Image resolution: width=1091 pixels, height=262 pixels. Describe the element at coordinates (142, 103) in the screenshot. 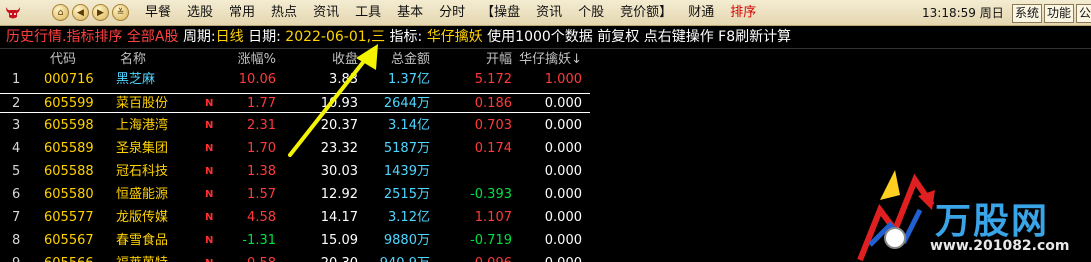

I see `stock-name: 菜百股份` at that location.